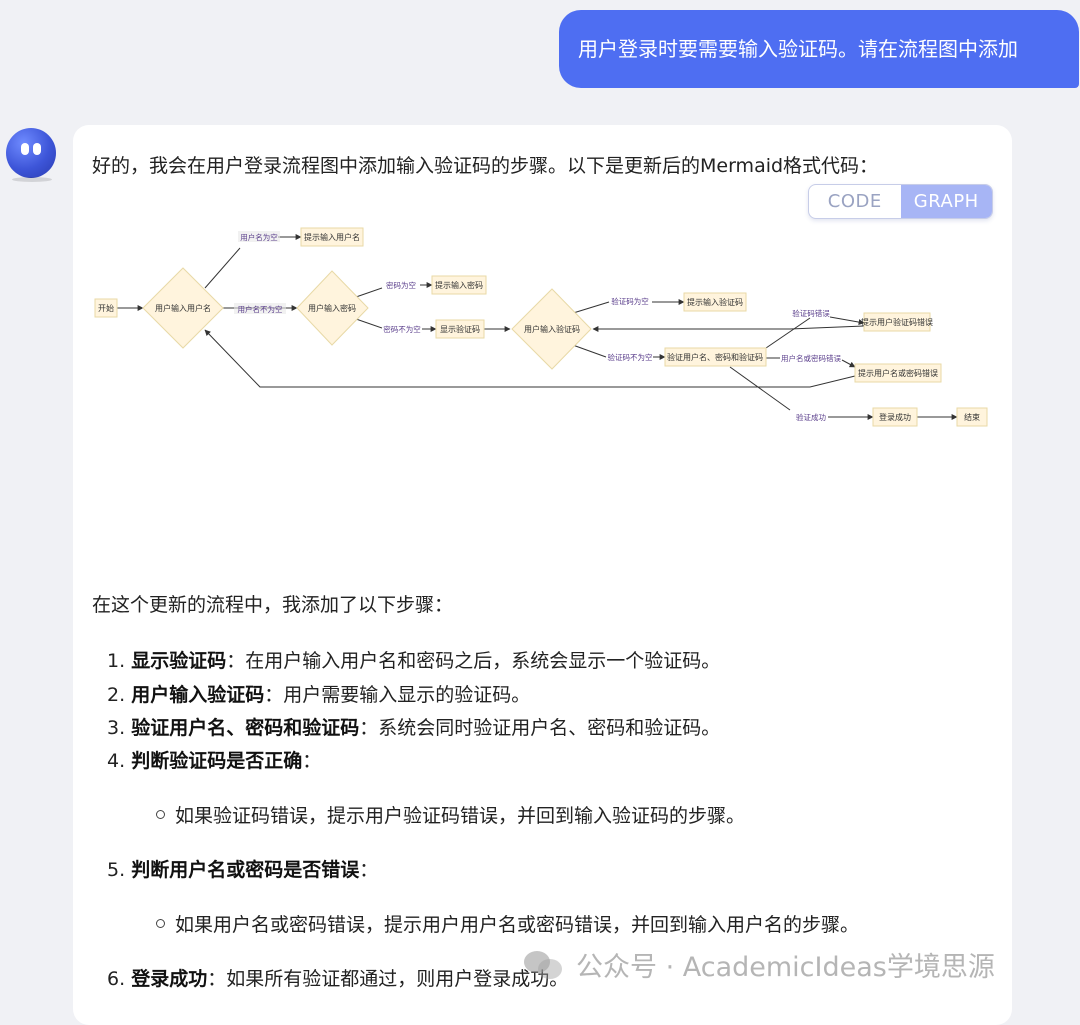  What do you see at coordinates (369, 292) in the screenshot?
I see `edge-pwd-empty-a` at bounding box center [369, 292].